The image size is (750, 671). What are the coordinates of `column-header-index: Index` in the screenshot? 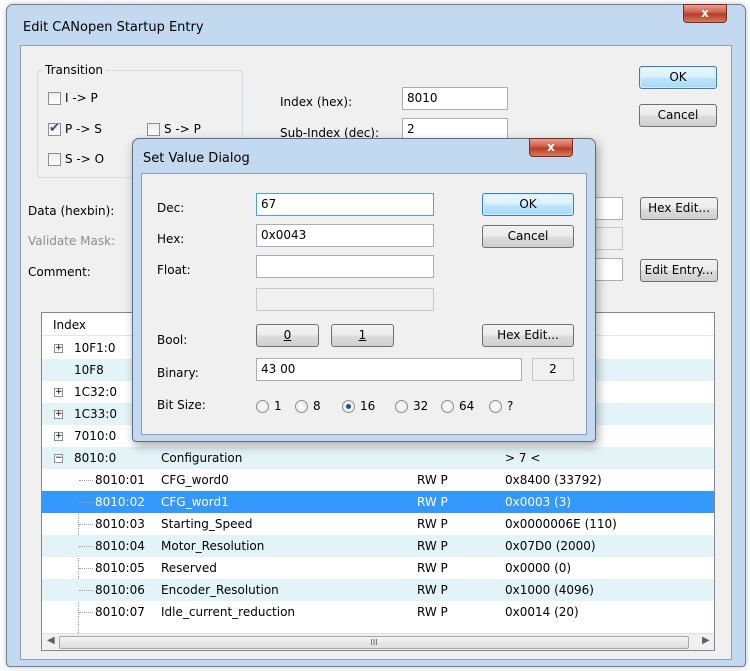 It's located at (69, 325).